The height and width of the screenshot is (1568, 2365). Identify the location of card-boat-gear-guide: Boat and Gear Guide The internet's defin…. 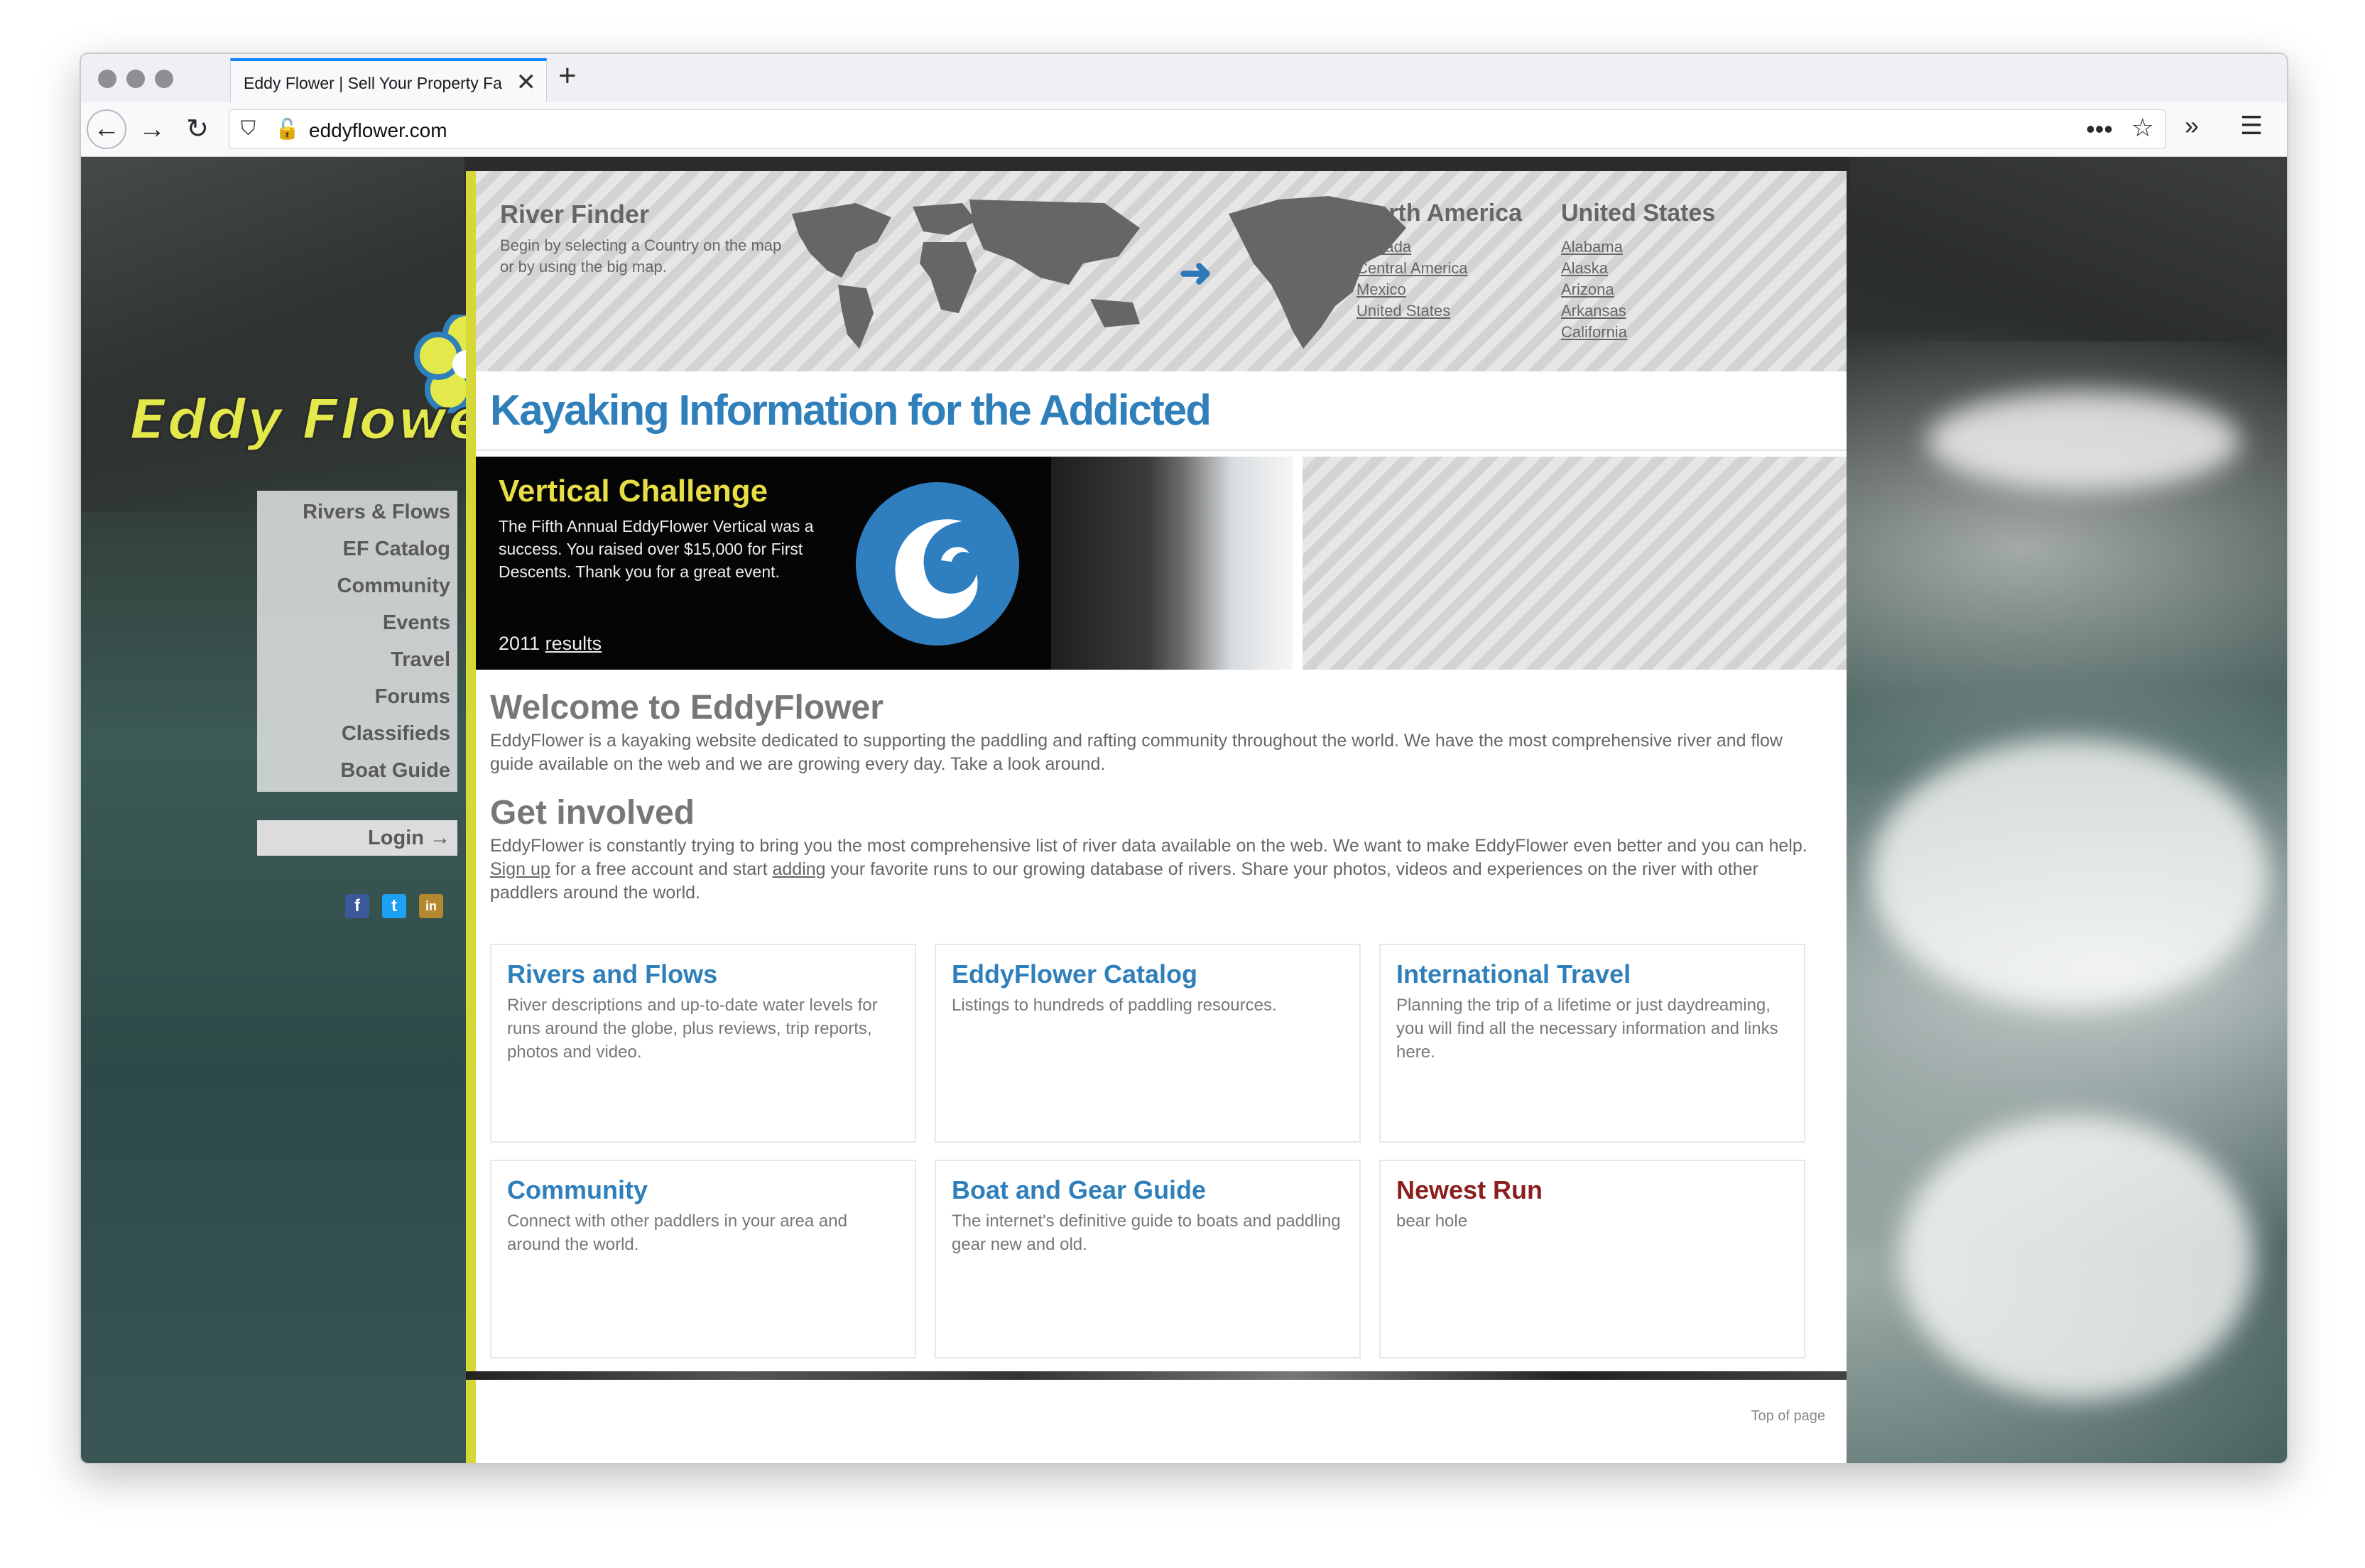
(1148, 1259).